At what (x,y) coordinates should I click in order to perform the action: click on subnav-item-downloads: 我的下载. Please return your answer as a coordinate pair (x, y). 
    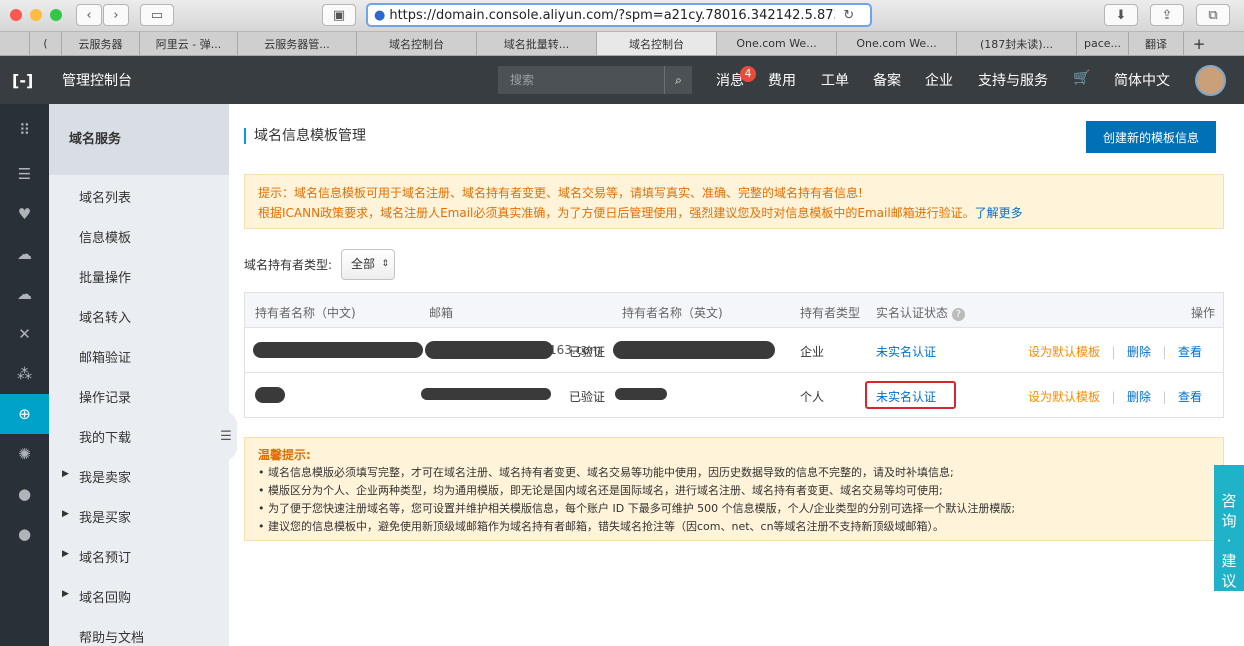
    Looking at the image, I should click on (105, 436).